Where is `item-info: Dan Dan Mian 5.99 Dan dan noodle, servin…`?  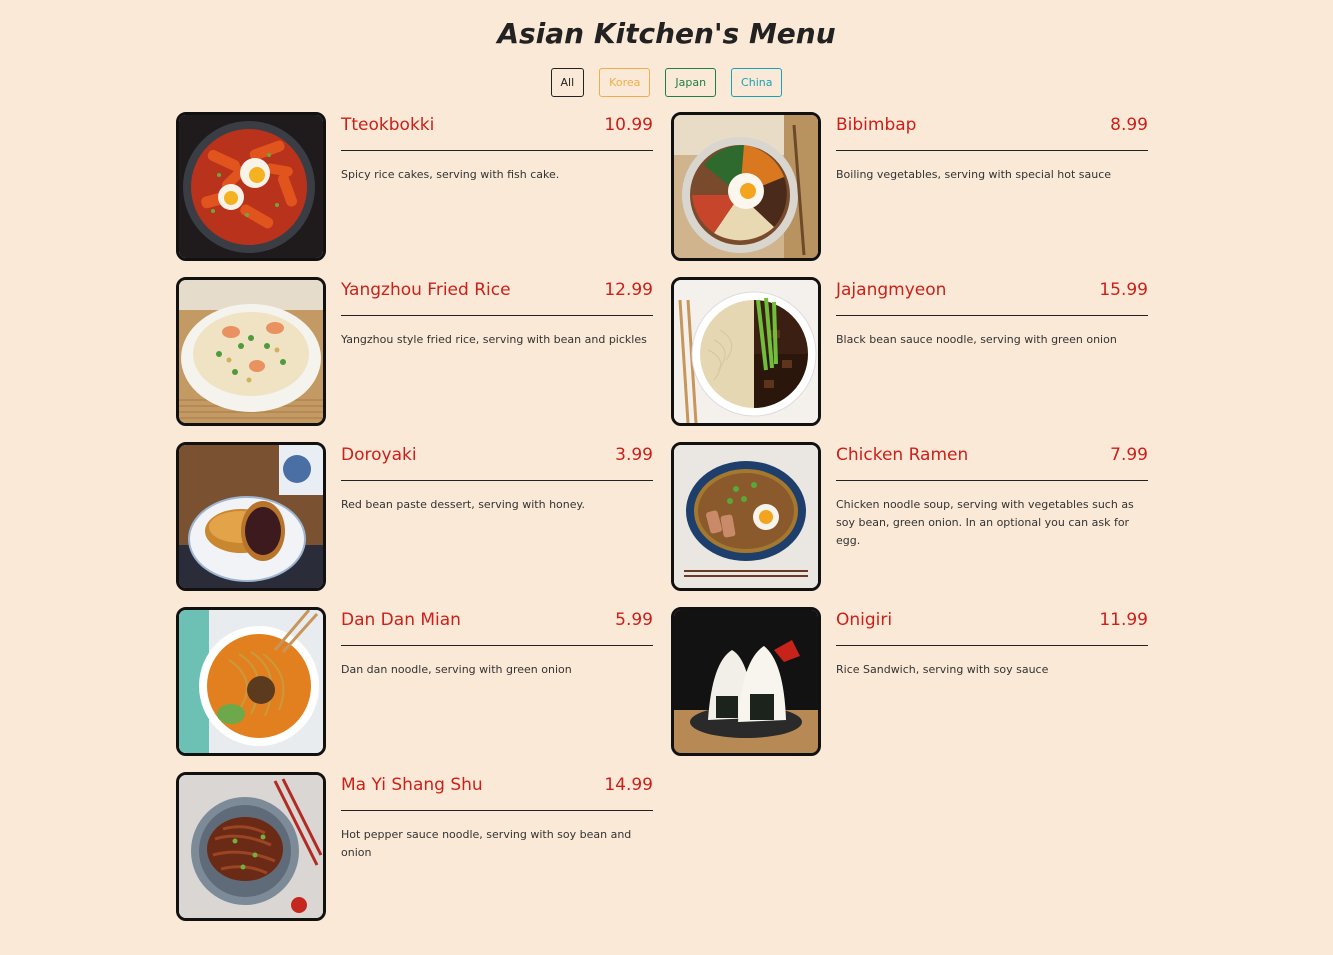
item-info: Dan Dan Mian 5.99 Dan dan noodle, servin… is located at coordinates (497, 681).